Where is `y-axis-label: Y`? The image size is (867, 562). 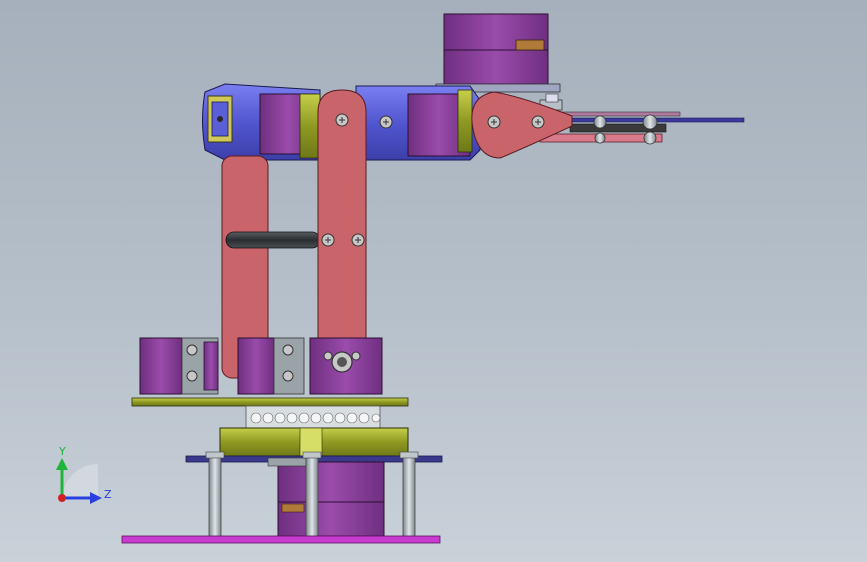
y-axis-label: Y is located at coordinates (62, 451).